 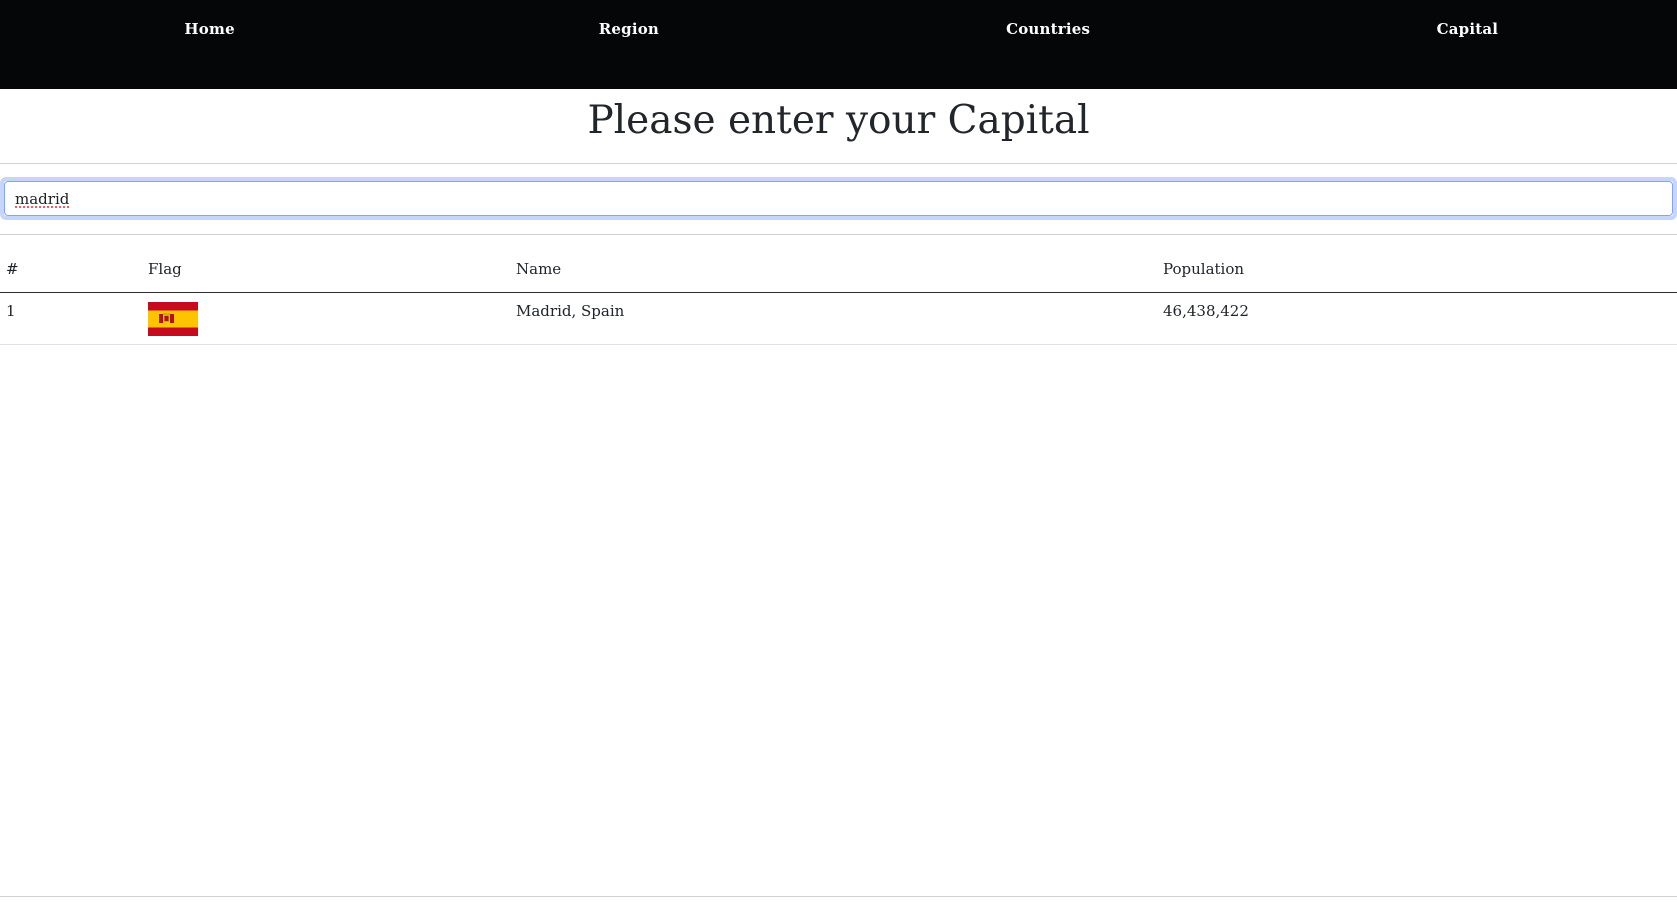 I want to click on row-name: Madrid, Spain, so click(x=833, y=318).